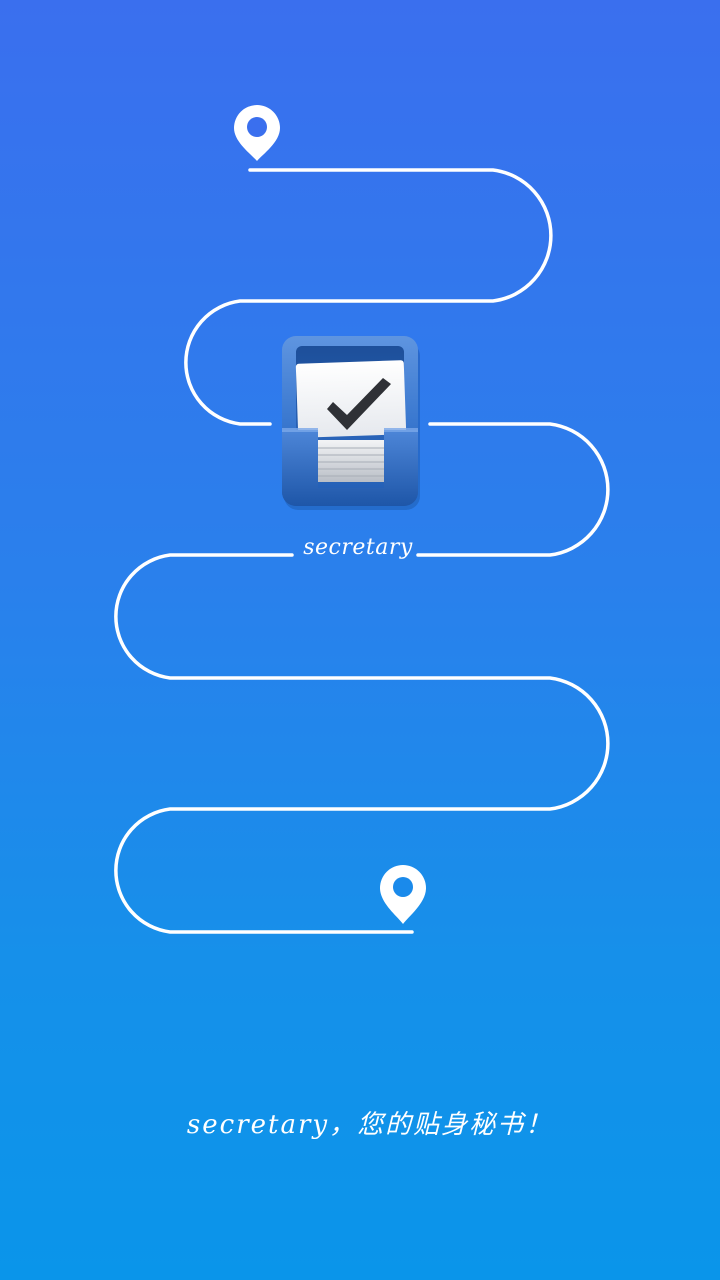 The image size is (720, 1280). I want to click on checklist-box-icon, so click(351, 423).